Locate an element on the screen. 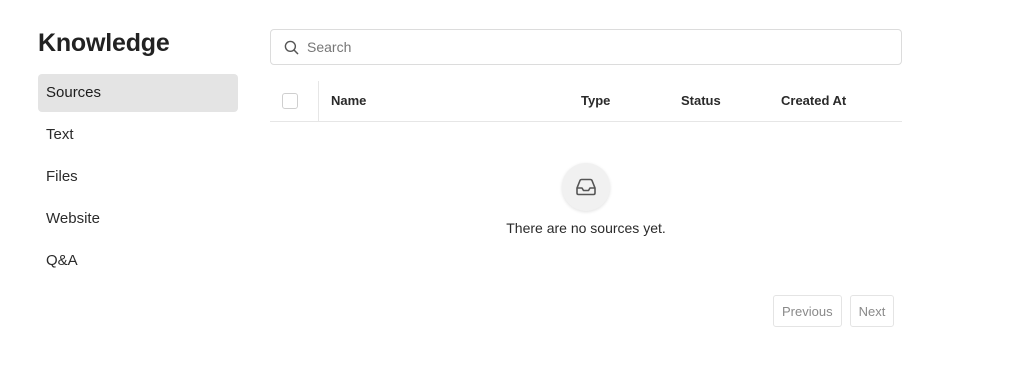  next-page-button: Next is located at coordinates (872, 311).